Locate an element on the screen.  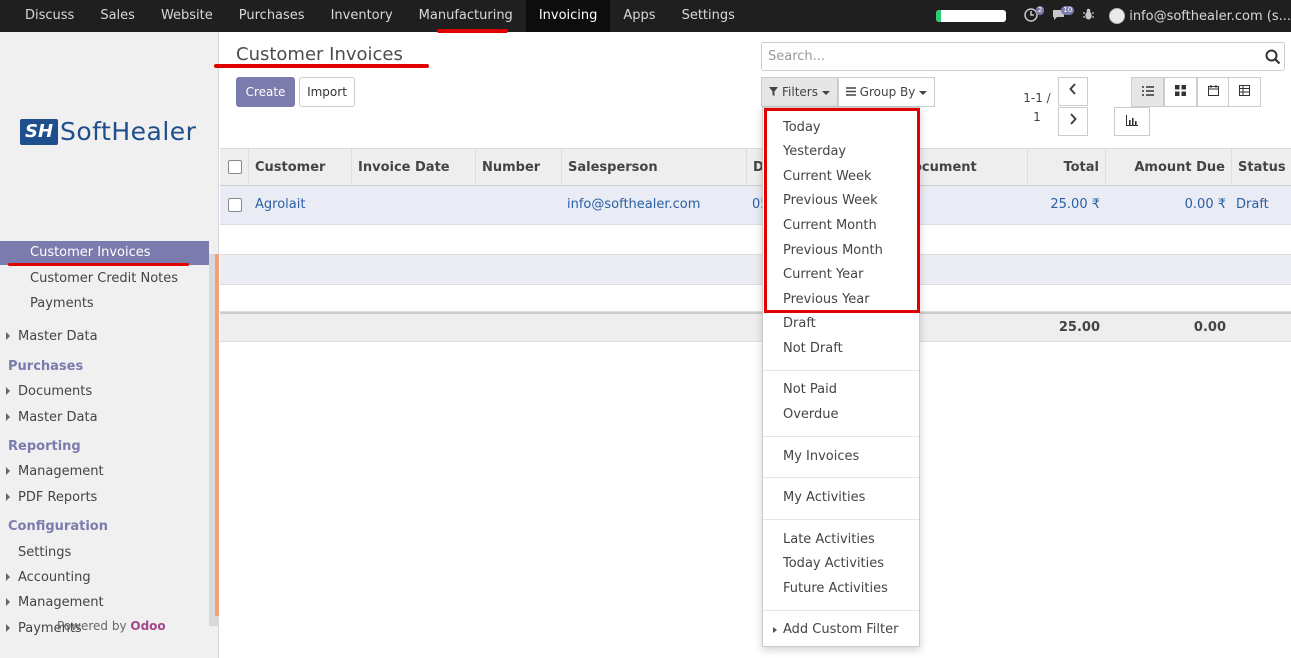
add-custom-filter: Add Custom Filter is located at coordinates (840, 629).